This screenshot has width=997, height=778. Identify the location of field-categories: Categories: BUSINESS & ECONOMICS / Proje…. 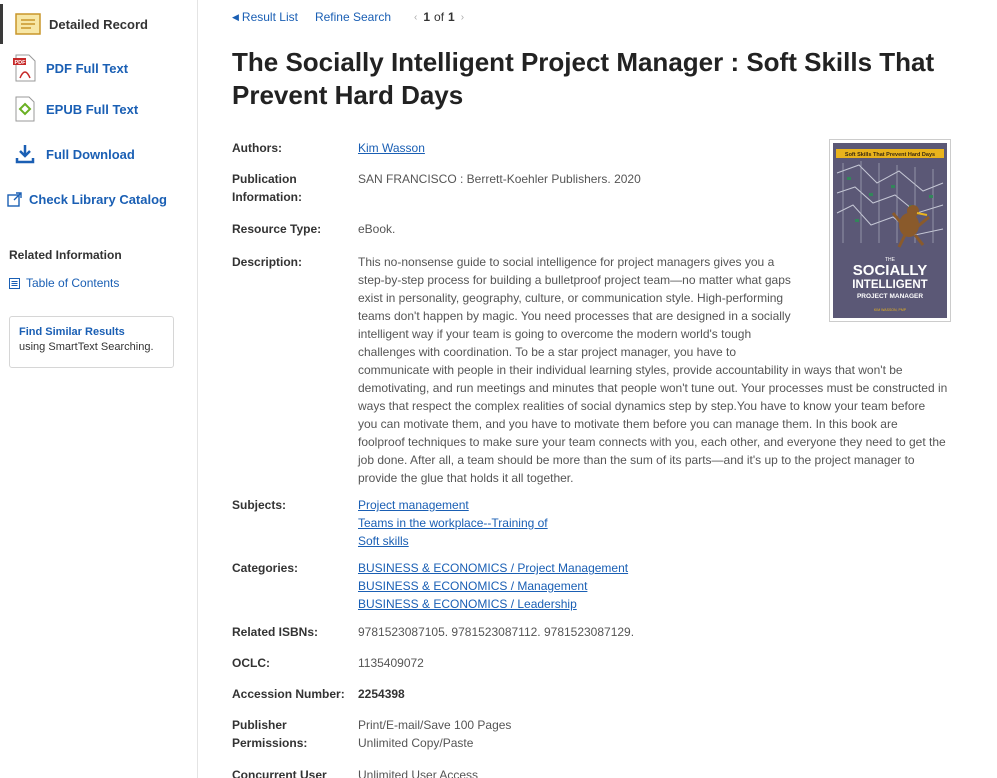
(430, 586).